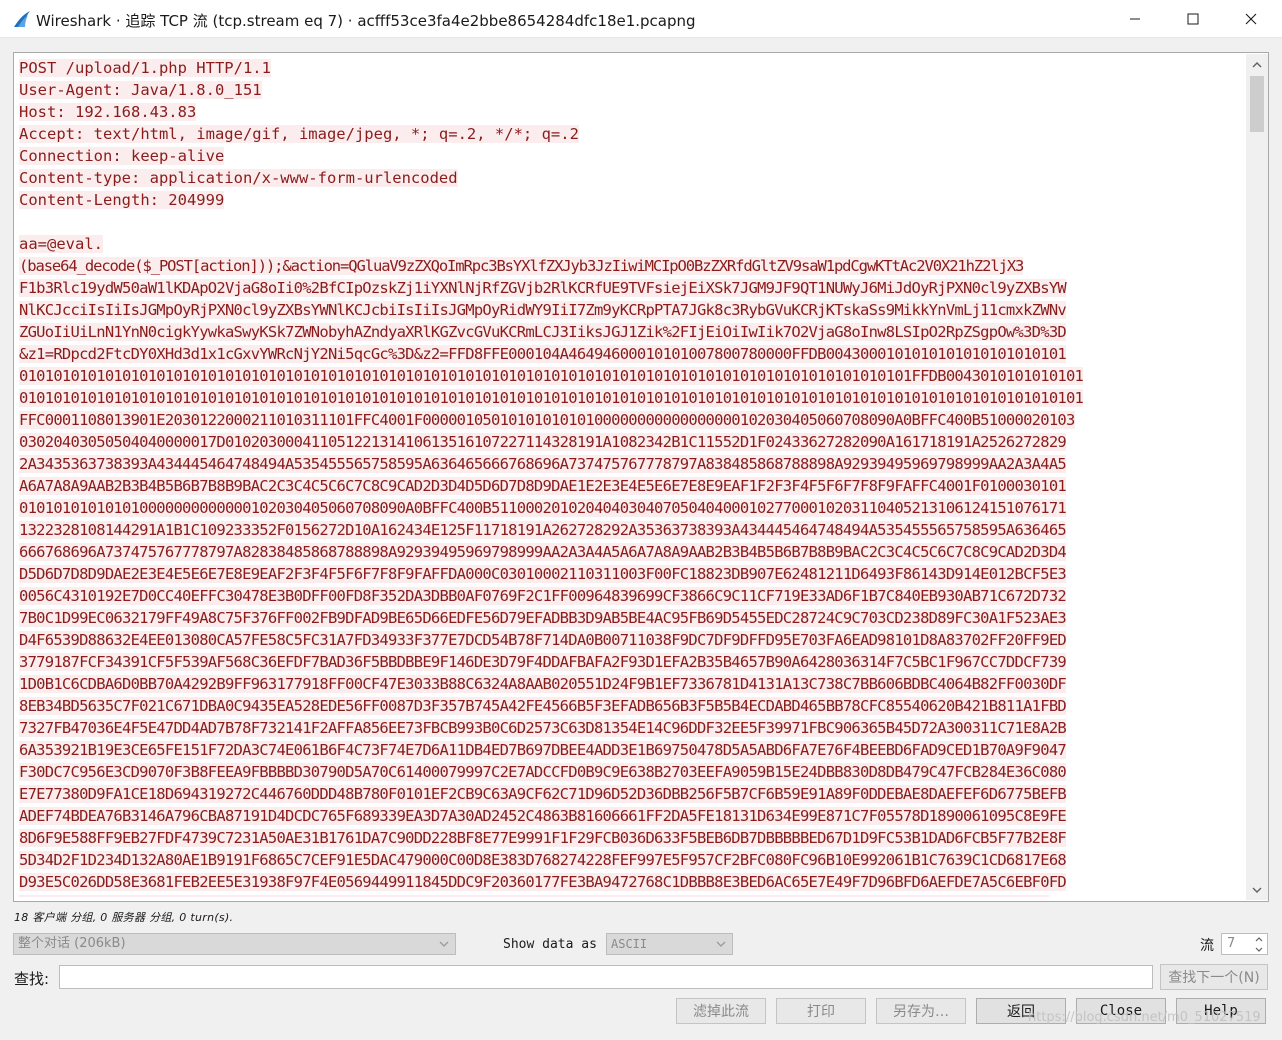  Describe the element at coordinates (550, 944) in the screenshot. I see `show-data-label: Show data as` at that location.